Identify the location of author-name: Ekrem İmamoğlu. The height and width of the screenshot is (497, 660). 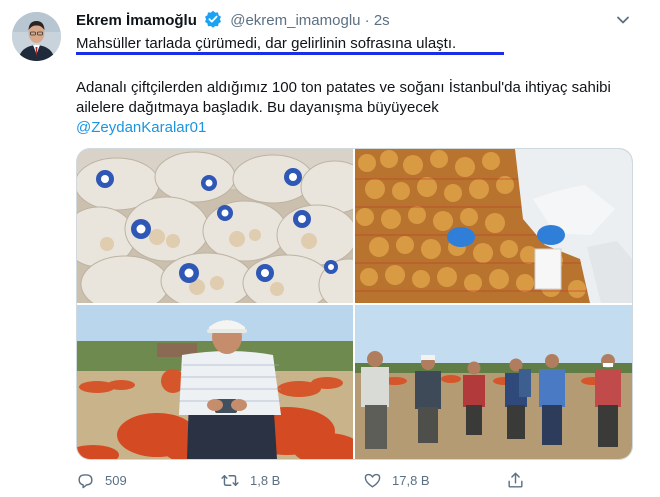
(136, 20).